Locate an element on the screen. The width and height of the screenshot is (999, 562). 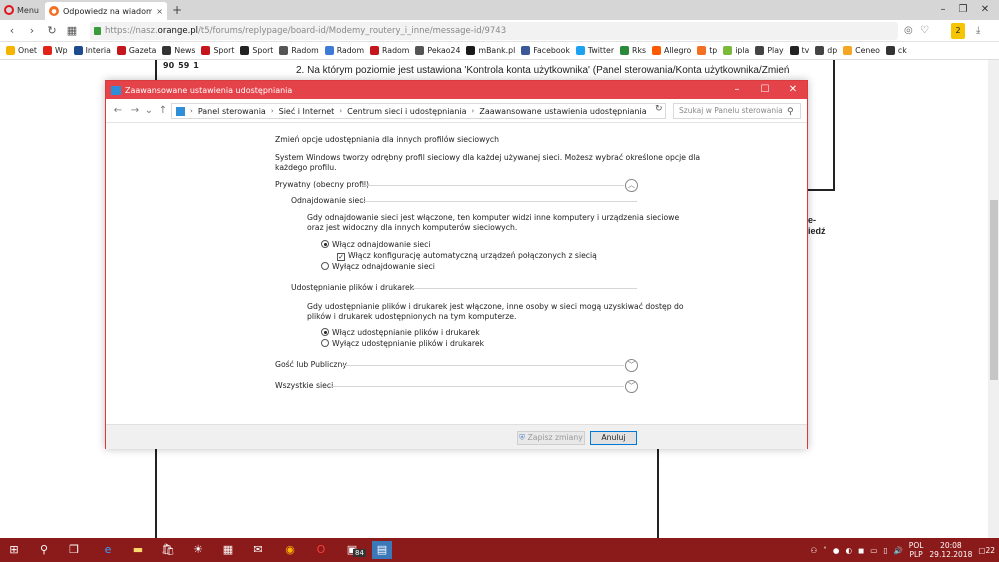
new-tab-button: + is located at coordinates (177, 10).